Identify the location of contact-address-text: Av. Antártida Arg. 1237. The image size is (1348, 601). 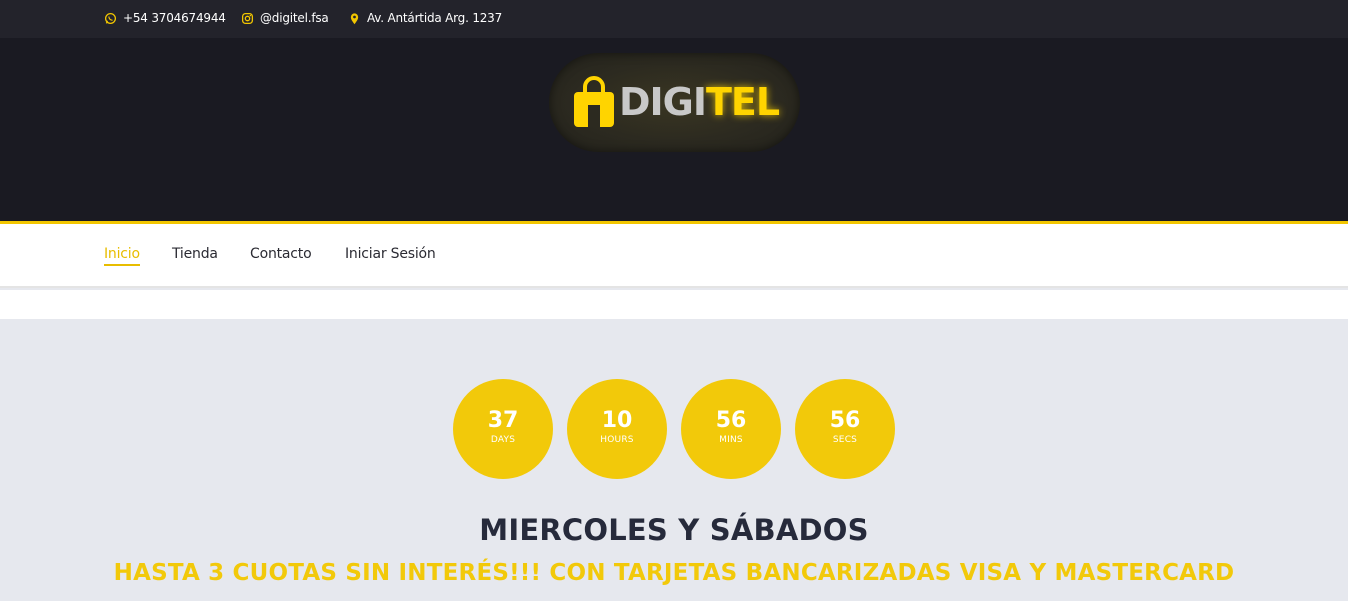
(435, 18).